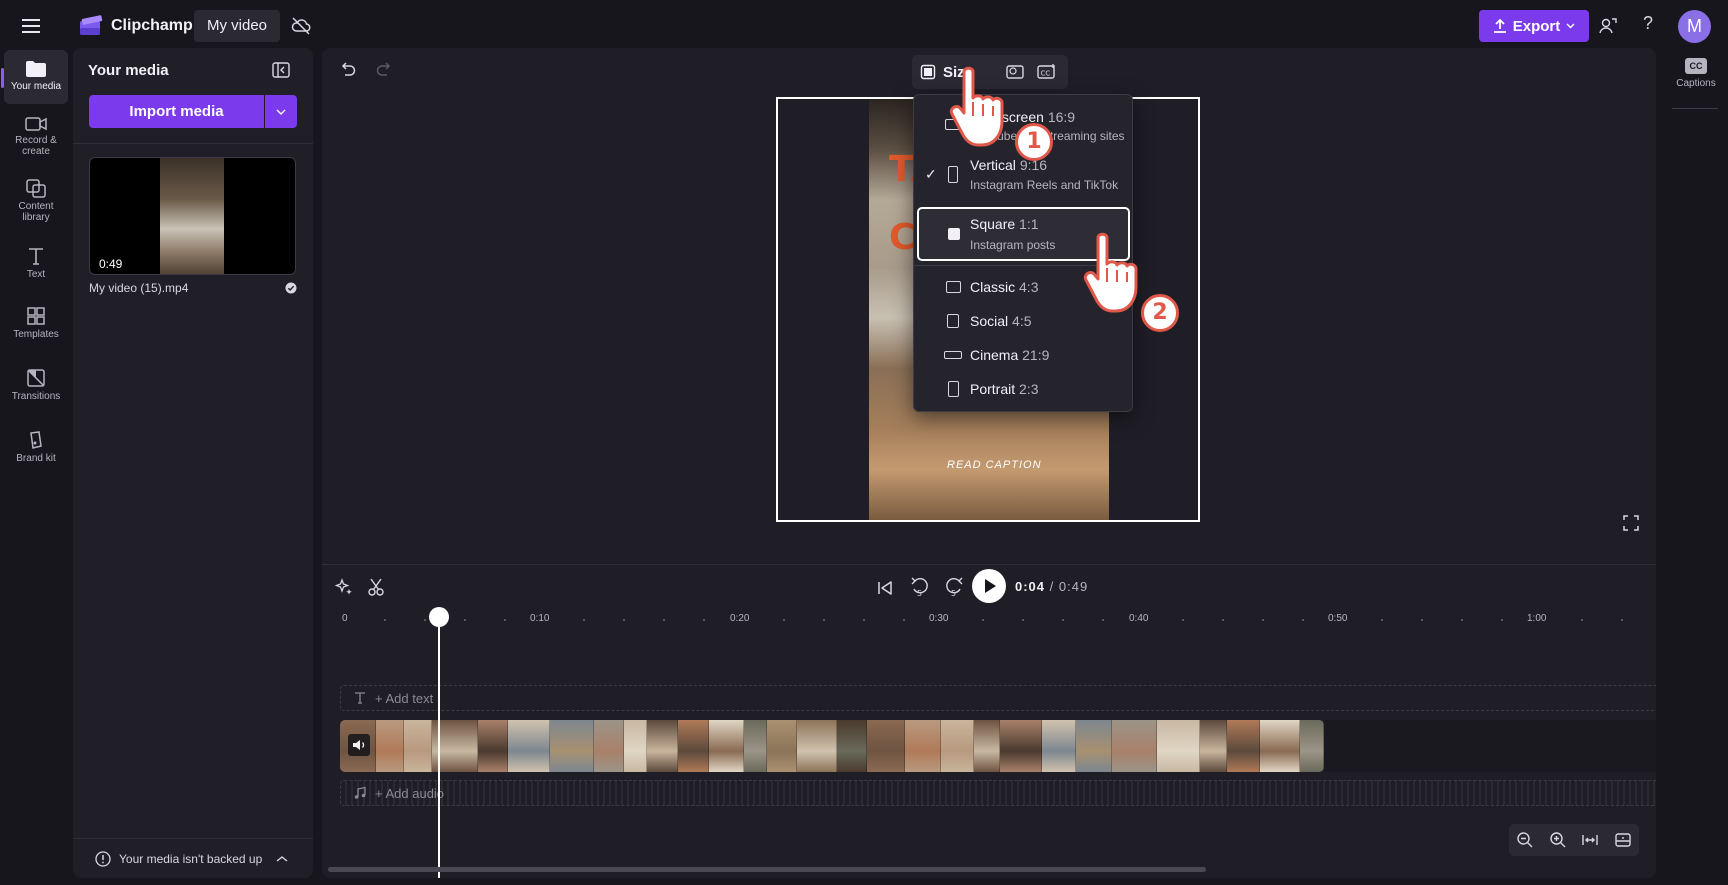 Image resolution: width=1728 pixels, height=885 pixels. Describe the element at coordinates (994, 355) in the screenshot. I see `option-name: Cinema` at that location.